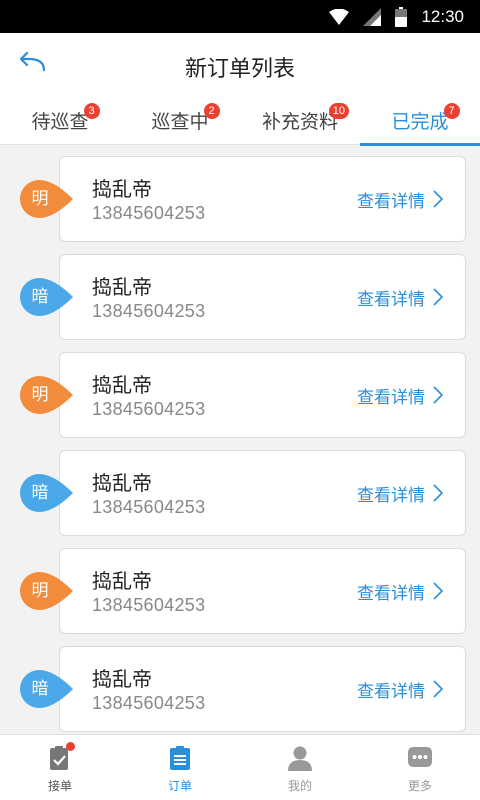 This screenshot has height=800, width=480. I want to click on tab-label-text: 巡查中, so click(180, 122).